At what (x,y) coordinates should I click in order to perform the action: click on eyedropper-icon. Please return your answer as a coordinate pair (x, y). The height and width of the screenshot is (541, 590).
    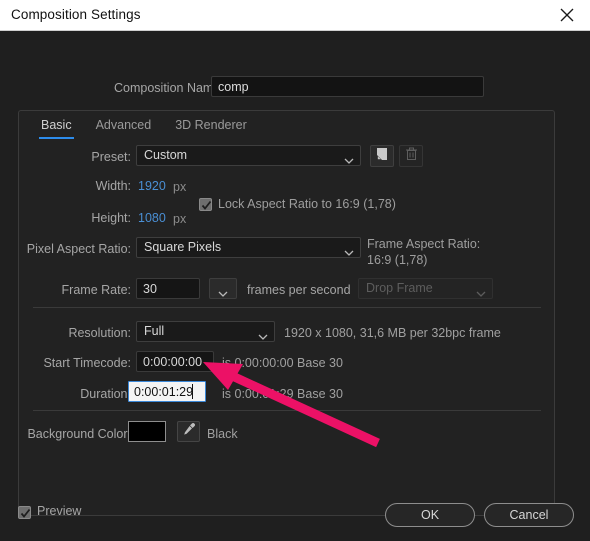
    Looking at the image, I should click on (189, 431).